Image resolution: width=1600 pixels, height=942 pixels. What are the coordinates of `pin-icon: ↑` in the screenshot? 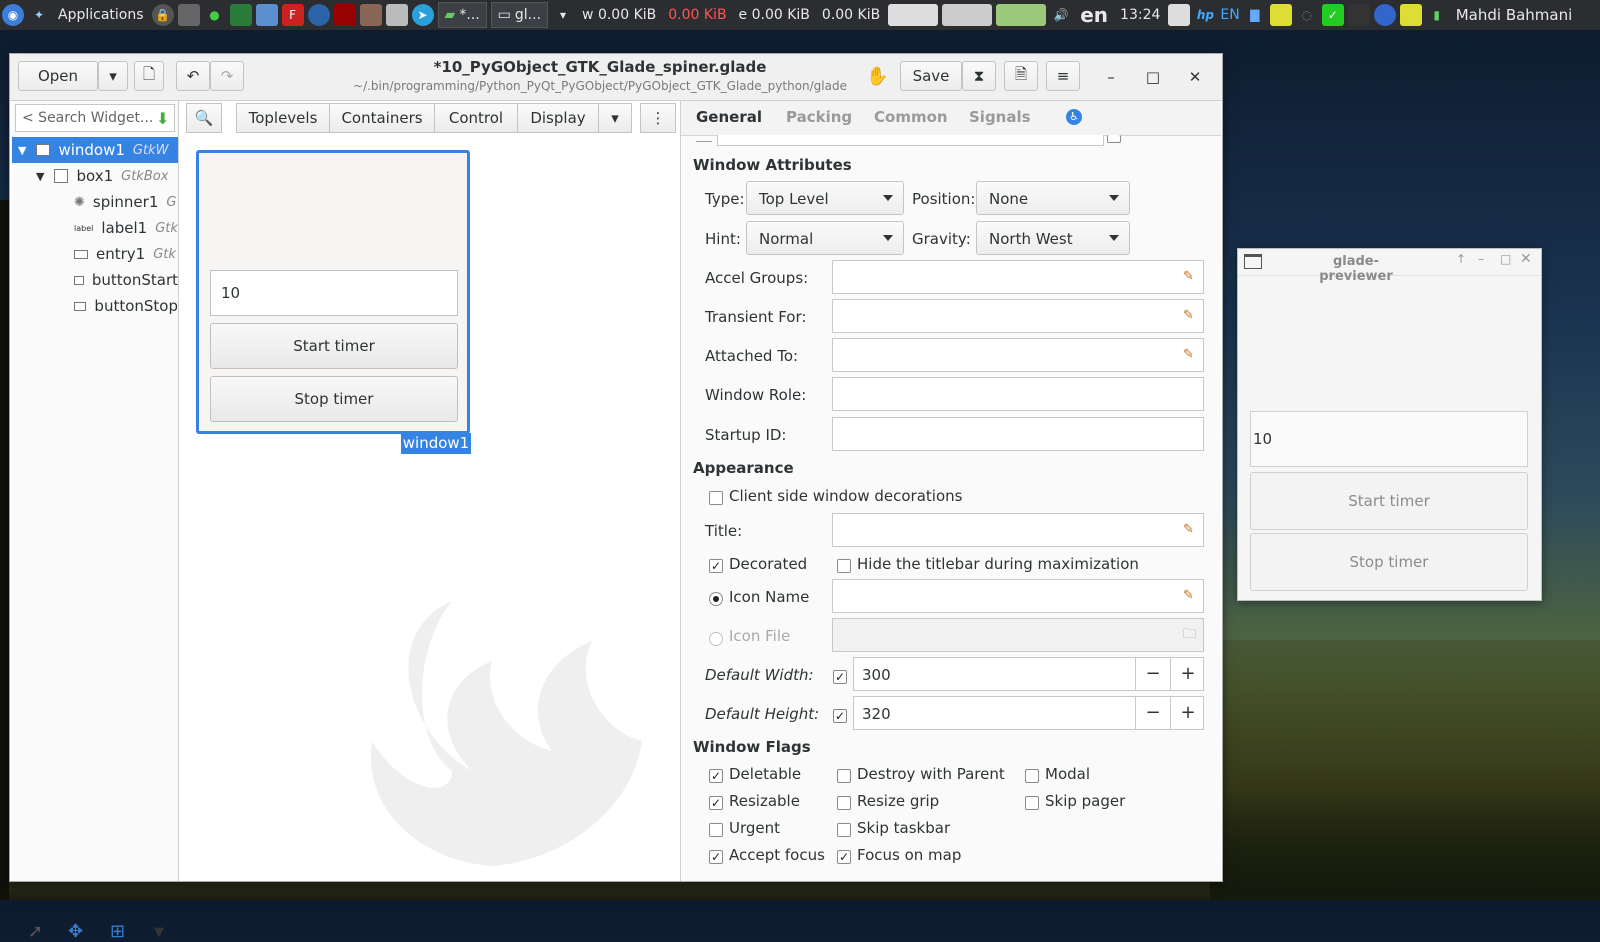 It's located at (1461, 259).